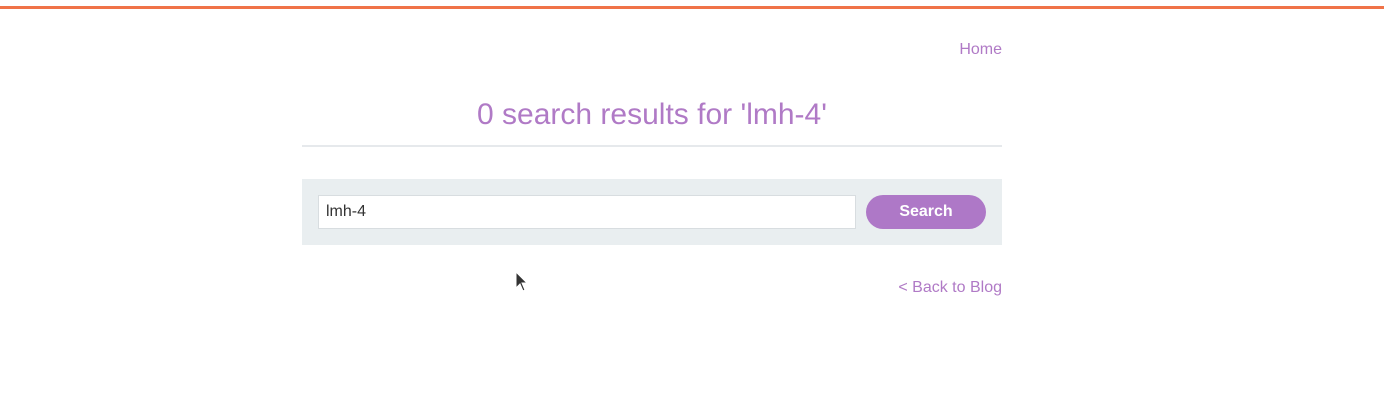 The image size is (1384, 418). Describe the element at coordinates (950, 287) in the screenshot. I see `back-to-blog-link: < Back to Blog` at that location.